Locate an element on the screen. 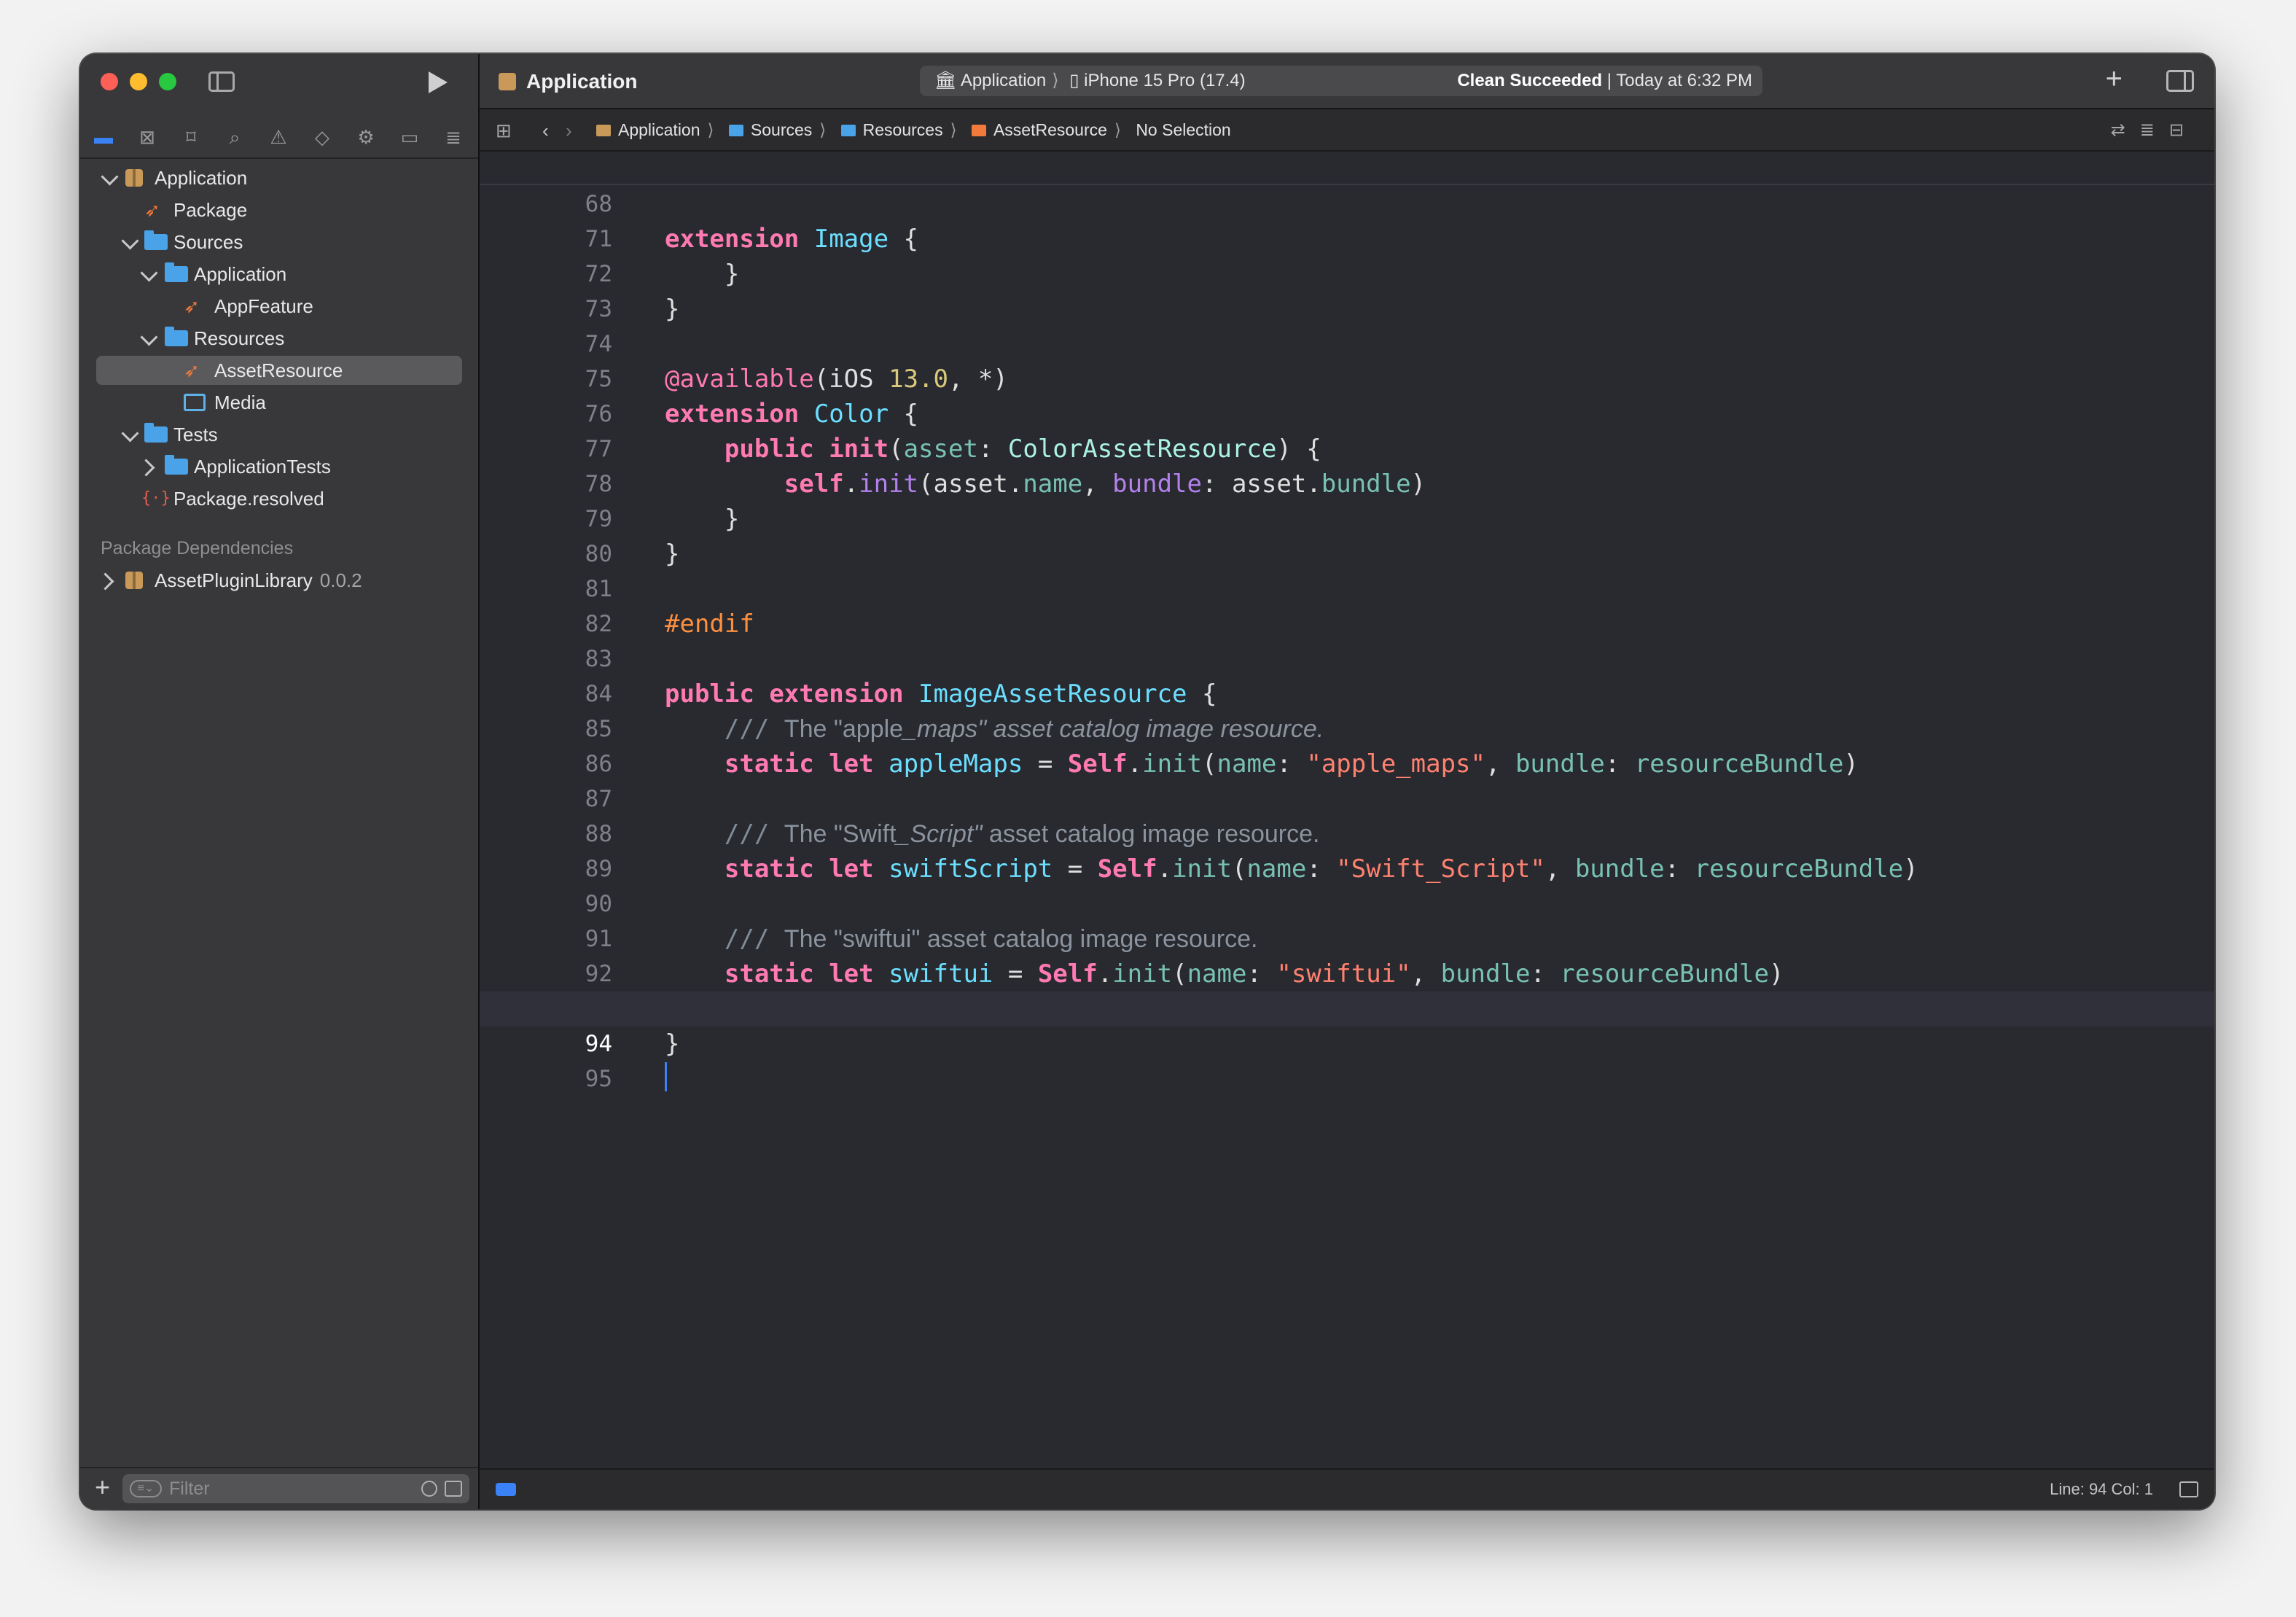 The image size is (2296, 1617). filter-placeholder: Filter is located at coordinates (190, 1488).